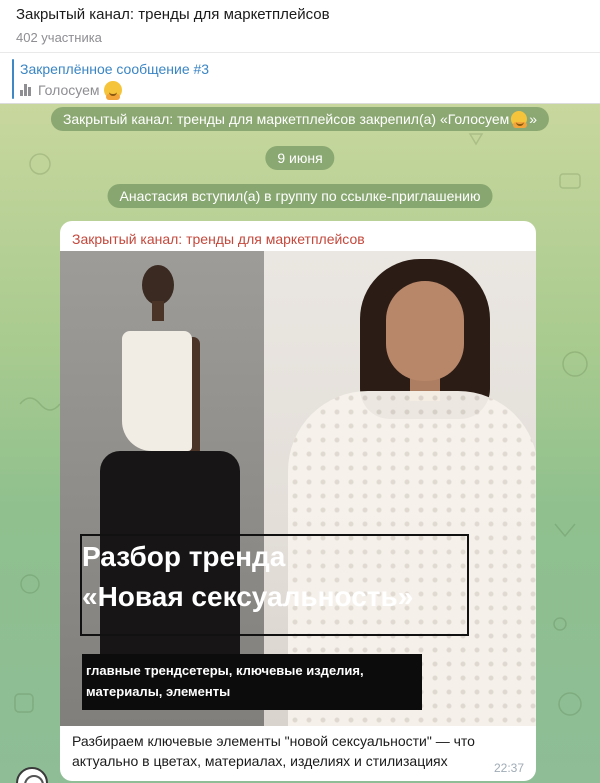 The width and height of the screenshot is (600, 783). I want to click on pinned-message-bar: Закреплённое сообщение #3 Голосуем, so click(300, 78).